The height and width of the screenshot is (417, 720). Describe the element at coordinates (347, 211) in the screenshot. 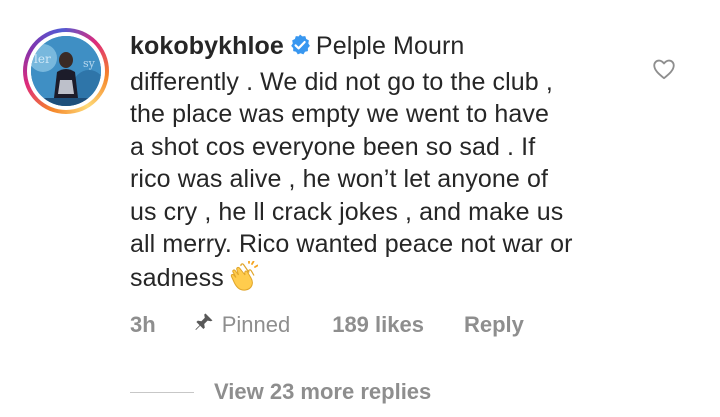

I see `comment-text-line: us cry , he ll crack jokes , and make us` at that location.